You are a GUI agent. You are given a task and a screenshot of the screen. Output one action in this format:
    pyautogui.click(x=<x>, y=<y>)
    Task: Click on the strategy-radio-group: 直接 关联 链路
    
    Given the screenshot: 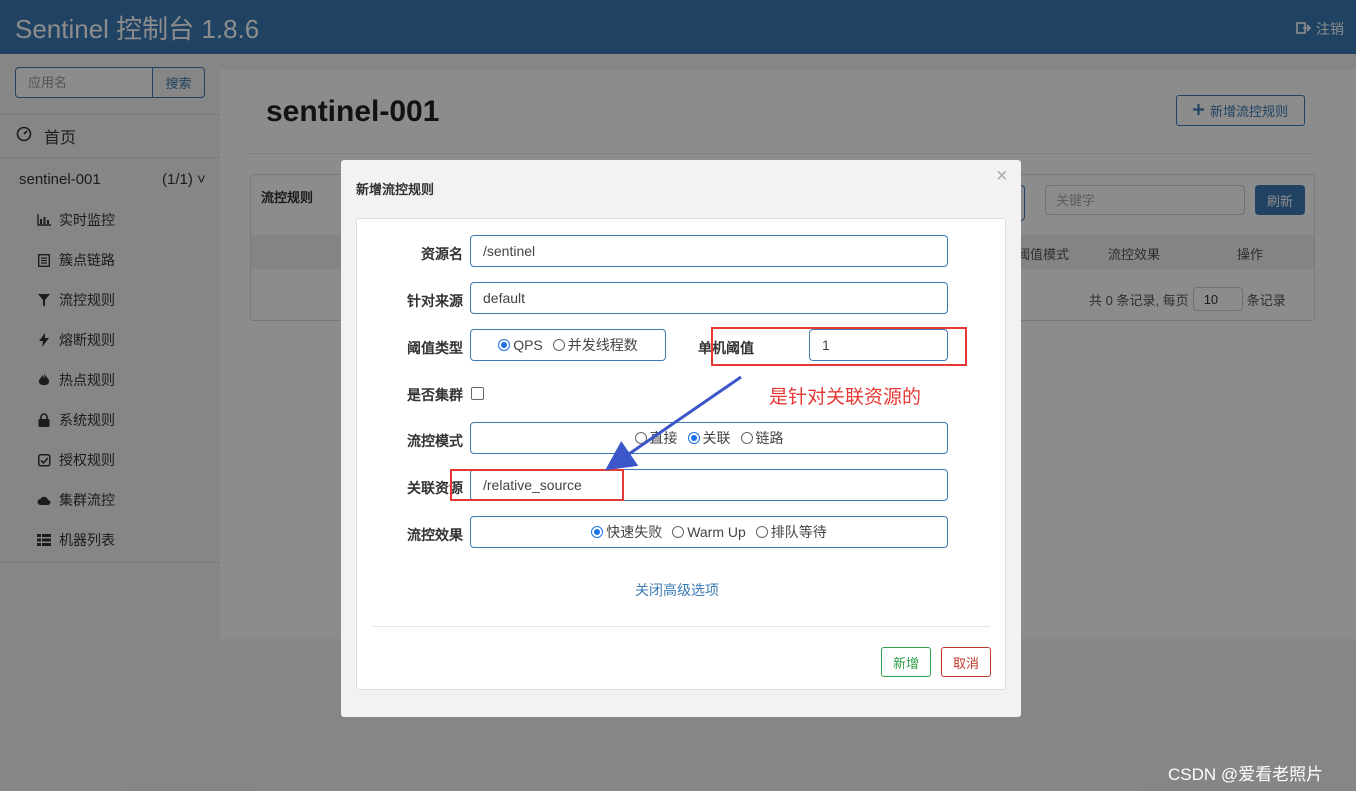 What is the action you would take?
    pyautogui.click(x=709, y=438)
    